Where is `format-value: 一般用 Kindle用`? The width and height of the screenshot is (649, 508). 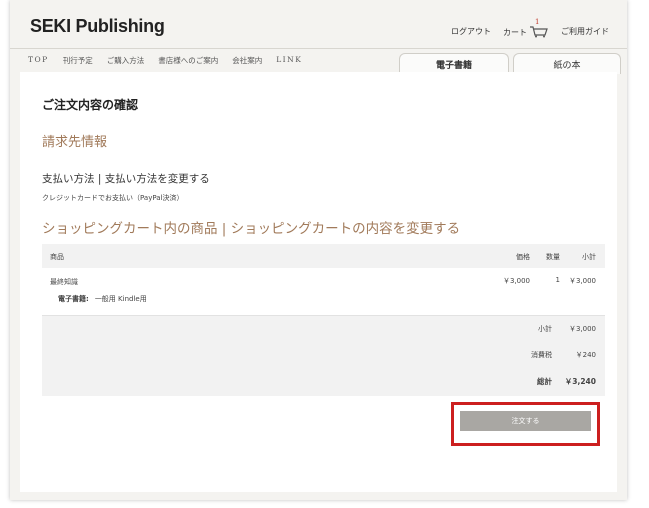 format-value: 一般用 Kindle用 is located at coordinates (120, 299).